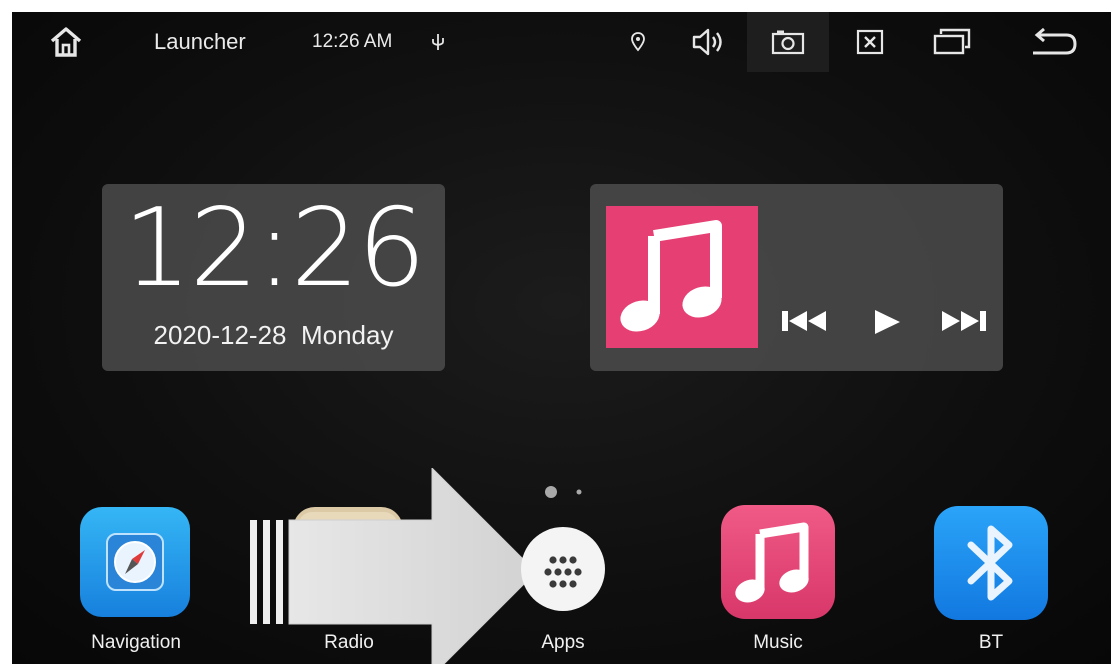 The image size is (1111, 664). I want to click on location-icon, so click(638, 42).